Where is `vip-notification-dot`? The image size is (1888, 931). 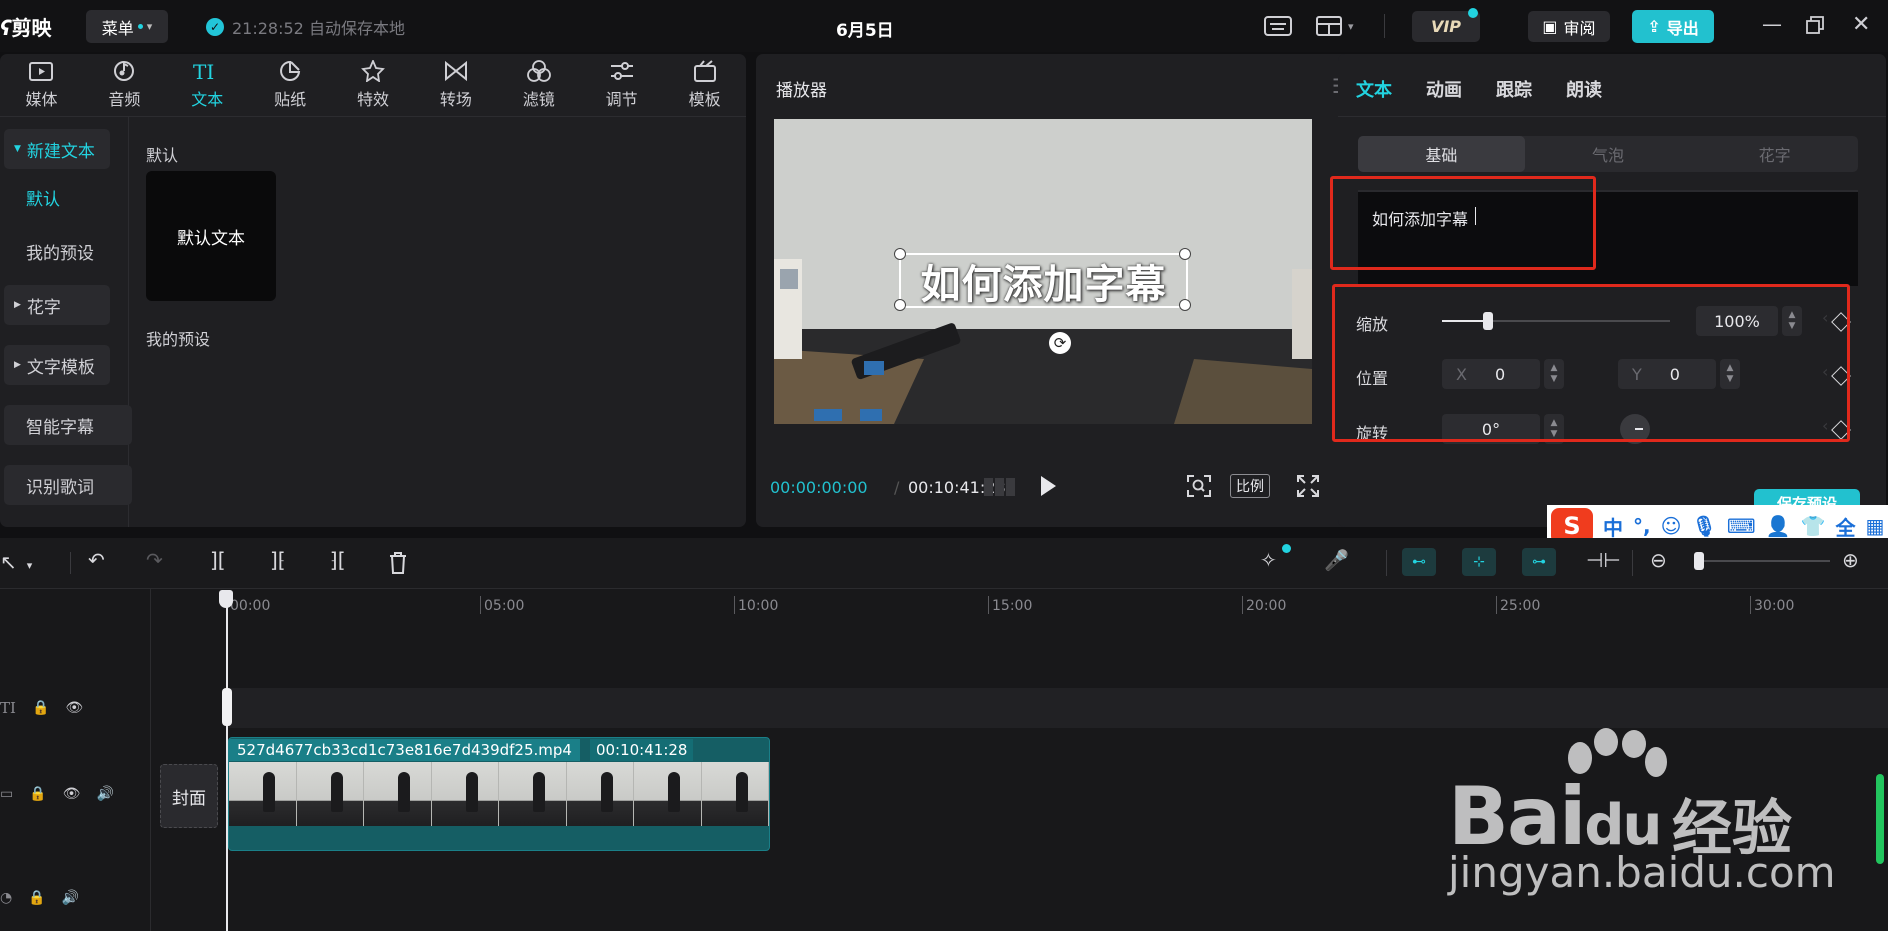
vip-notification-dot is located at coordinates (1473, 13).